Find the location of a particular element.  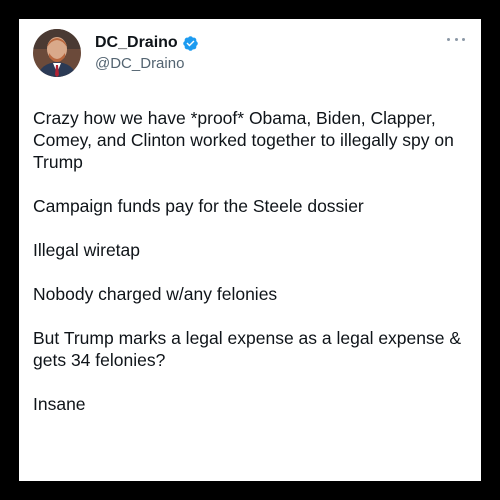

post-paragraph: Illegal wiretap is located at coordinates (86, 250).